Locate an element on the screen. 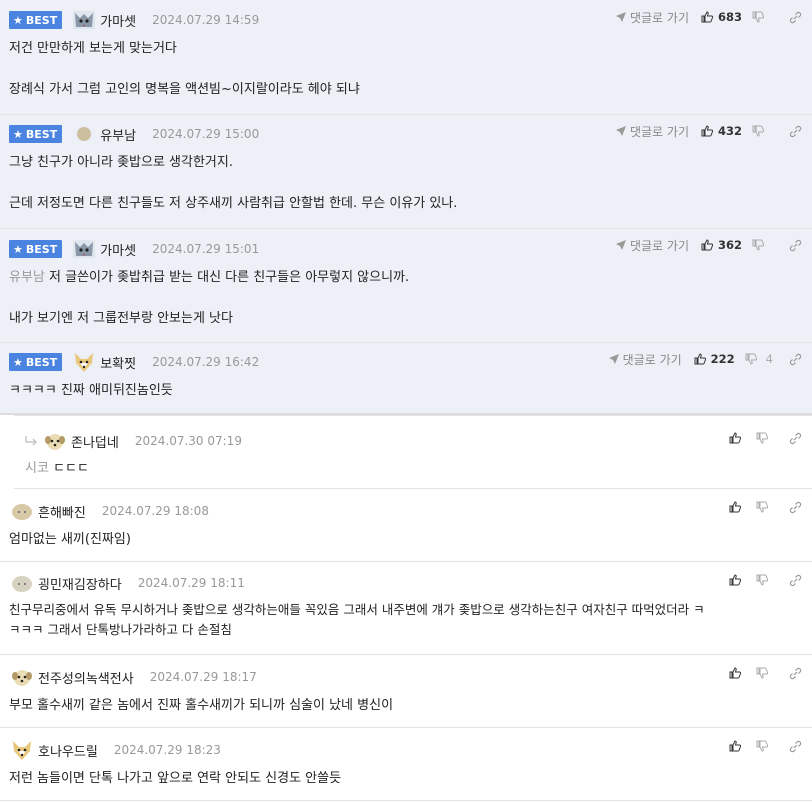  reply-item: 존나덥네 2024.07.30 07:19 시코 ㄷㄷㄷ is located at coordinates (413, 452).